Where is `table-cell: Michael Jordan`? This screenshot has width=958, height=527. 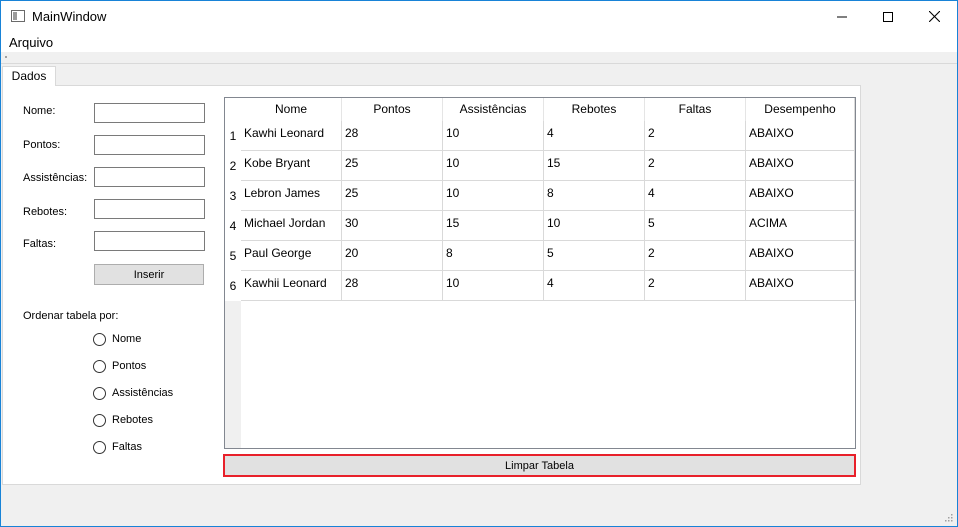 table-cell: Michael Jordan is located at coordinates (291, 226).